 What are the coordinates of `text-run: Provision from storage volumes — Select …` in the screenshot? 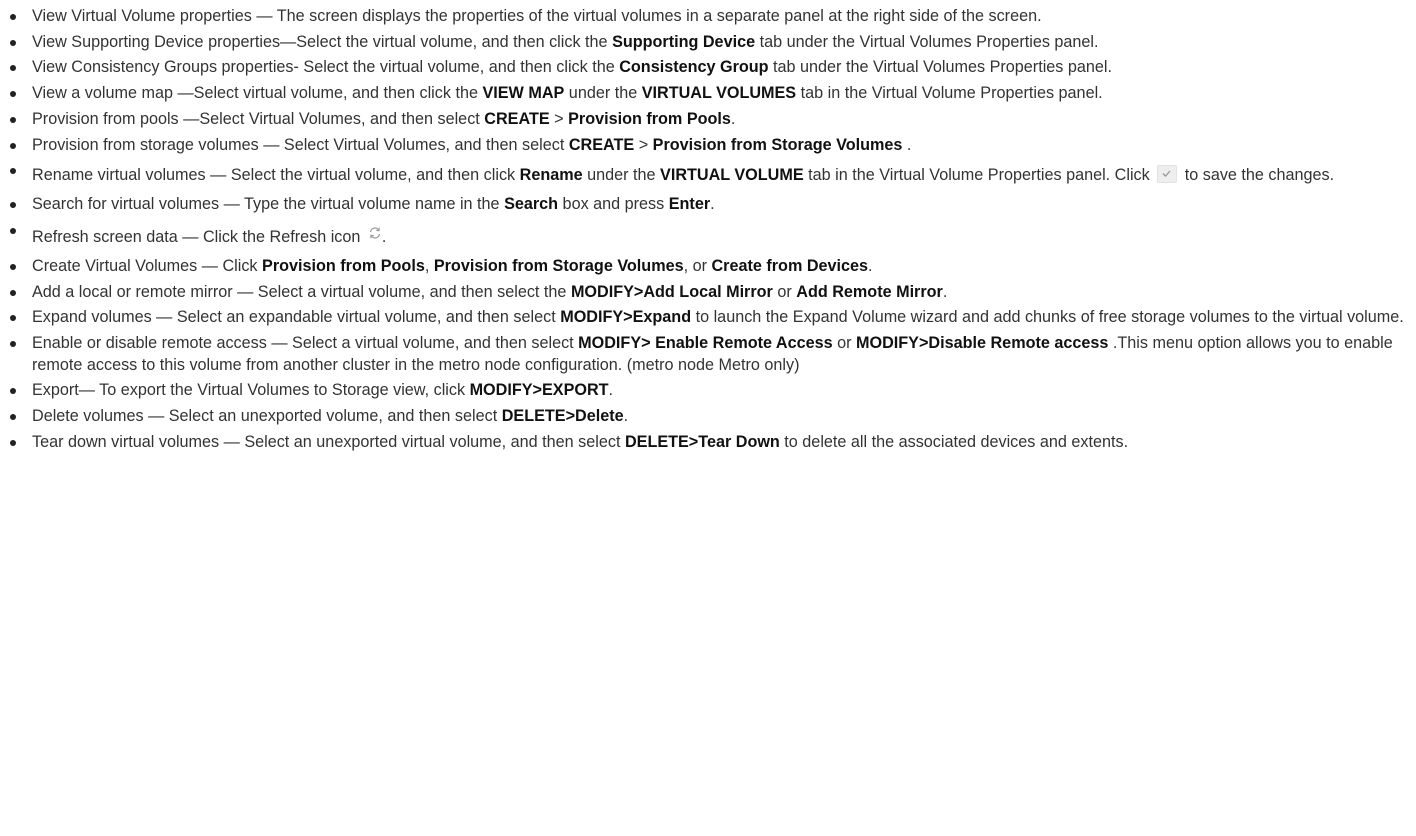 It's located at (300, 144).